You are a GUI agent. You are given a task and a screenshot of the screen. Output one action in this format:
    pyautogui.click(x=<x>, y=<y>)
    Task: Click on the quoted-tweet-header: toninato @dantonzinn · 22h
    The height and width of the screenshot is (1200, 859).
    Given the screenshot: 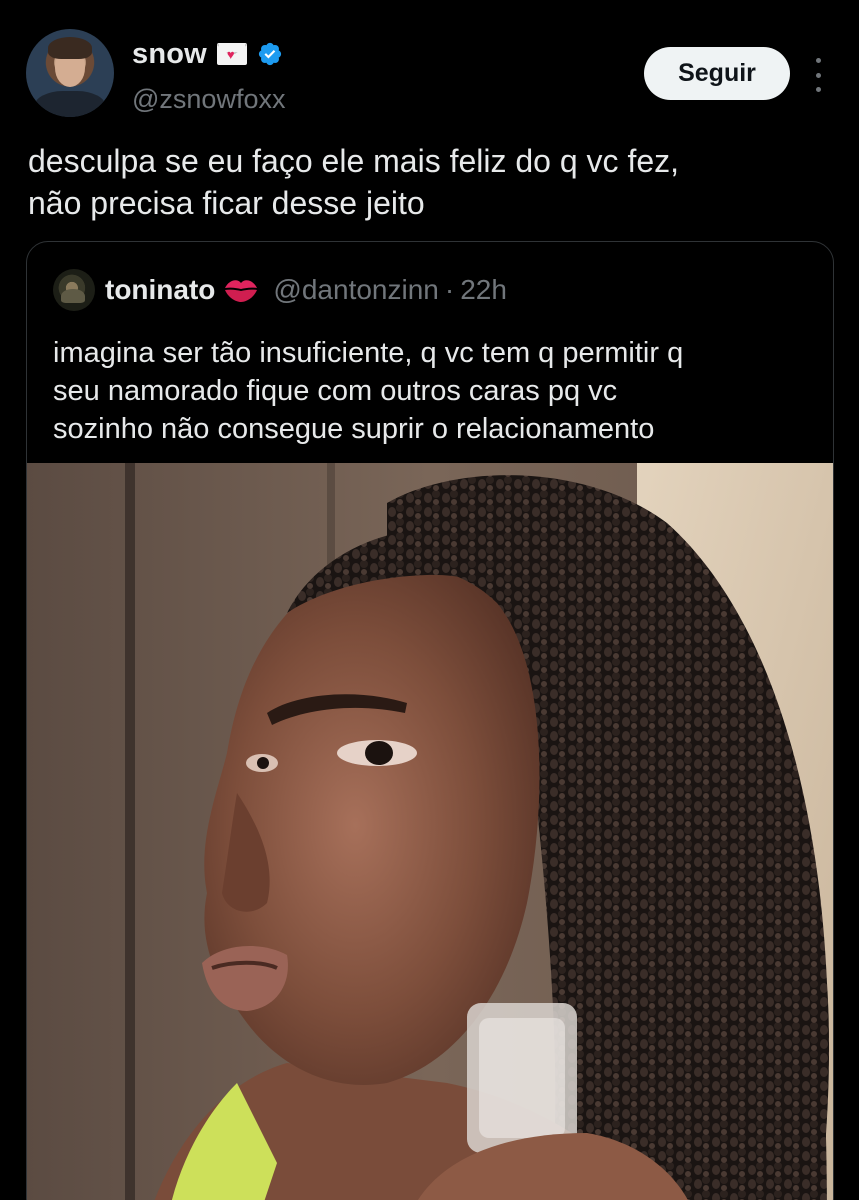 What is the action you would take?
    pyautogui.click(x=280, y=290)
    